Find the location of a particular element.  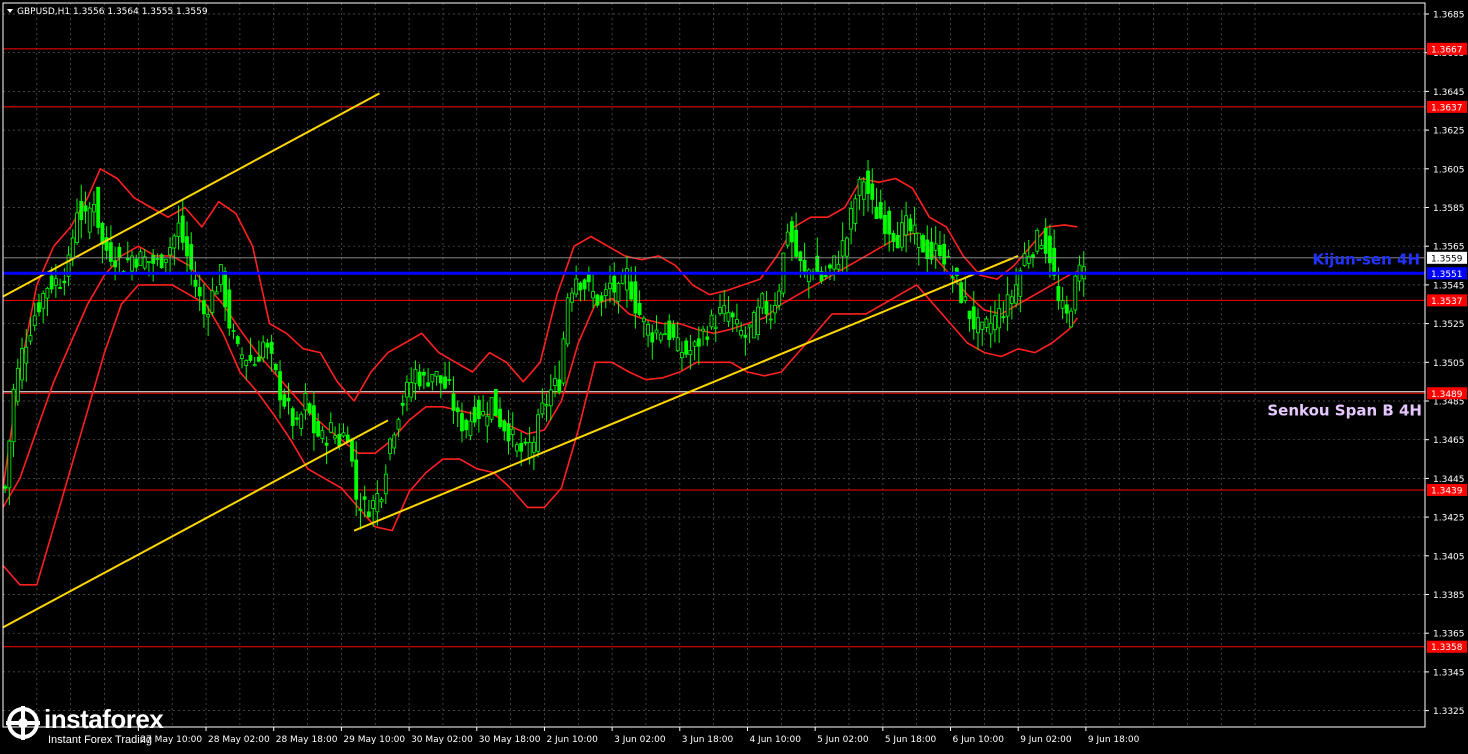

watermark-tagline: Instant Forex Trading is located at coordinates (100, 740).